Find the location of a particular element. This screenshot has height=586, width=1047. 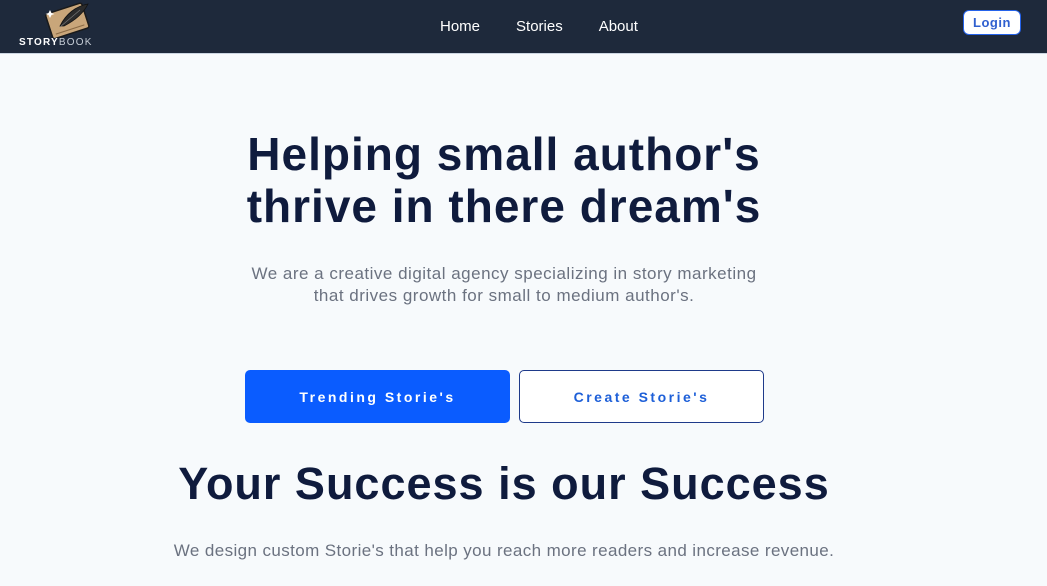

brand-logo-link: STORYBOOK is located at coordinates (68, 27).